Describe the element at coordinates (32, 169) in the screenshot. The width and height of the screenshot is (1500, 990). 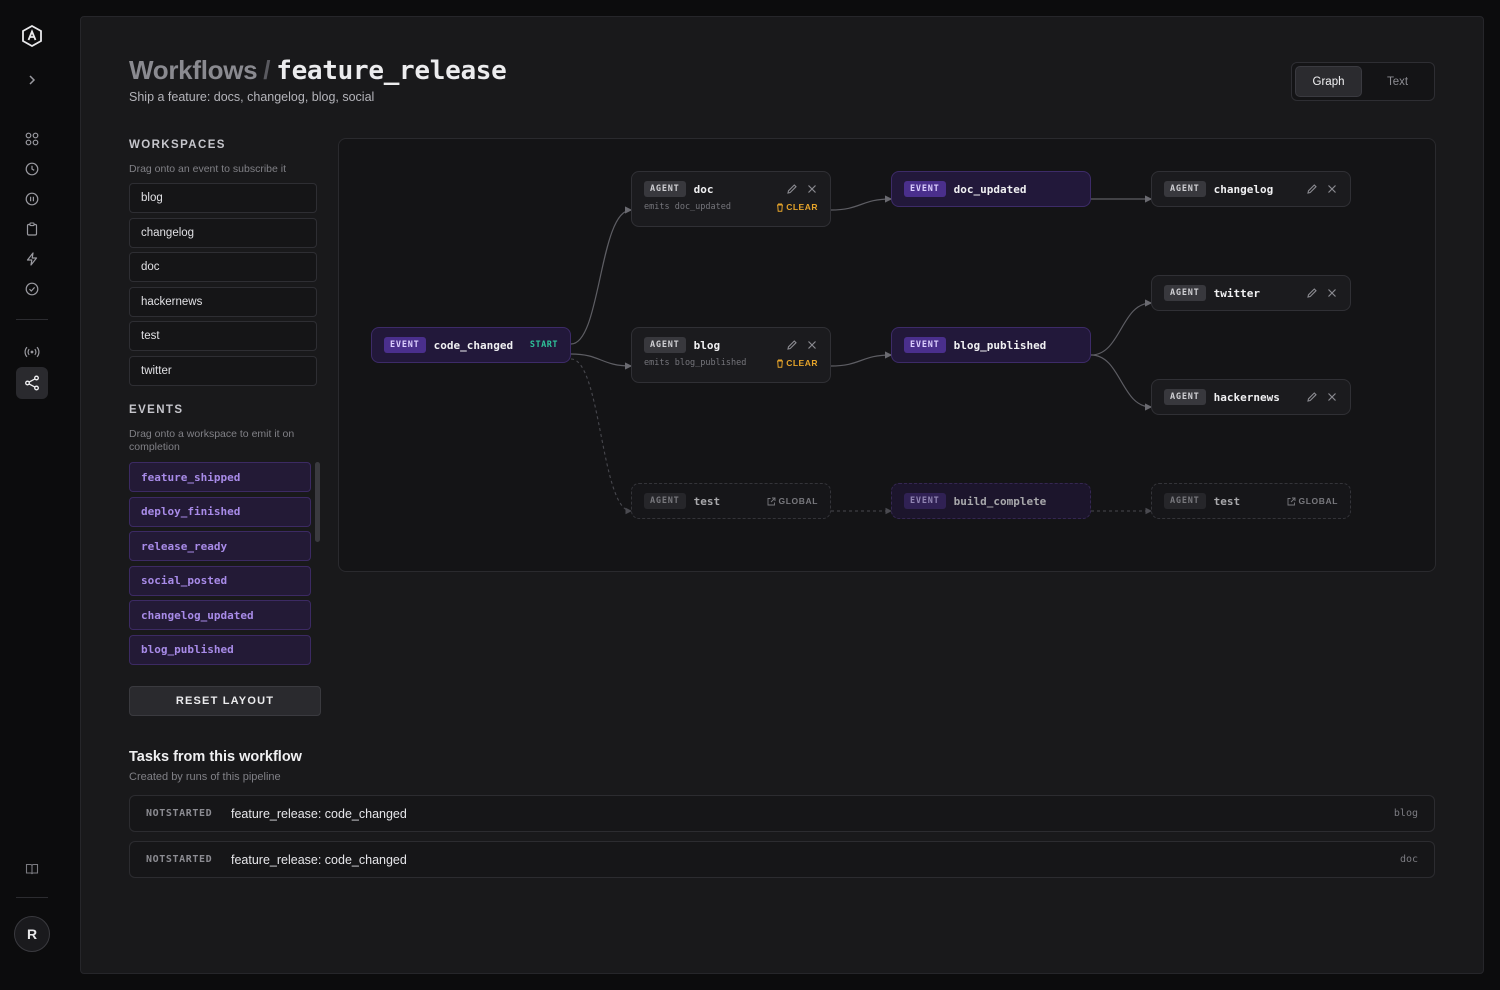
I see `history-clock-icon` at that location.